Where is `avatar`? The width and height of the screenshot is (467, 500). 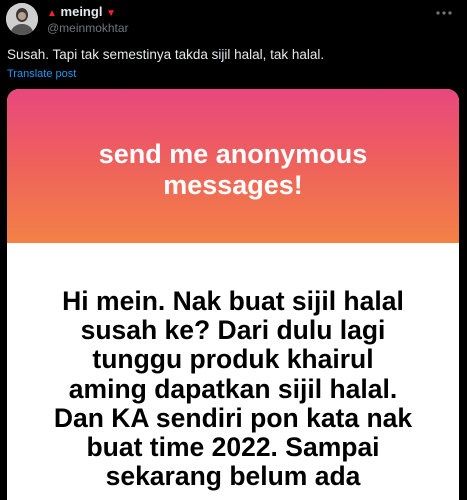 avatar is located at coordinates (22, 19).